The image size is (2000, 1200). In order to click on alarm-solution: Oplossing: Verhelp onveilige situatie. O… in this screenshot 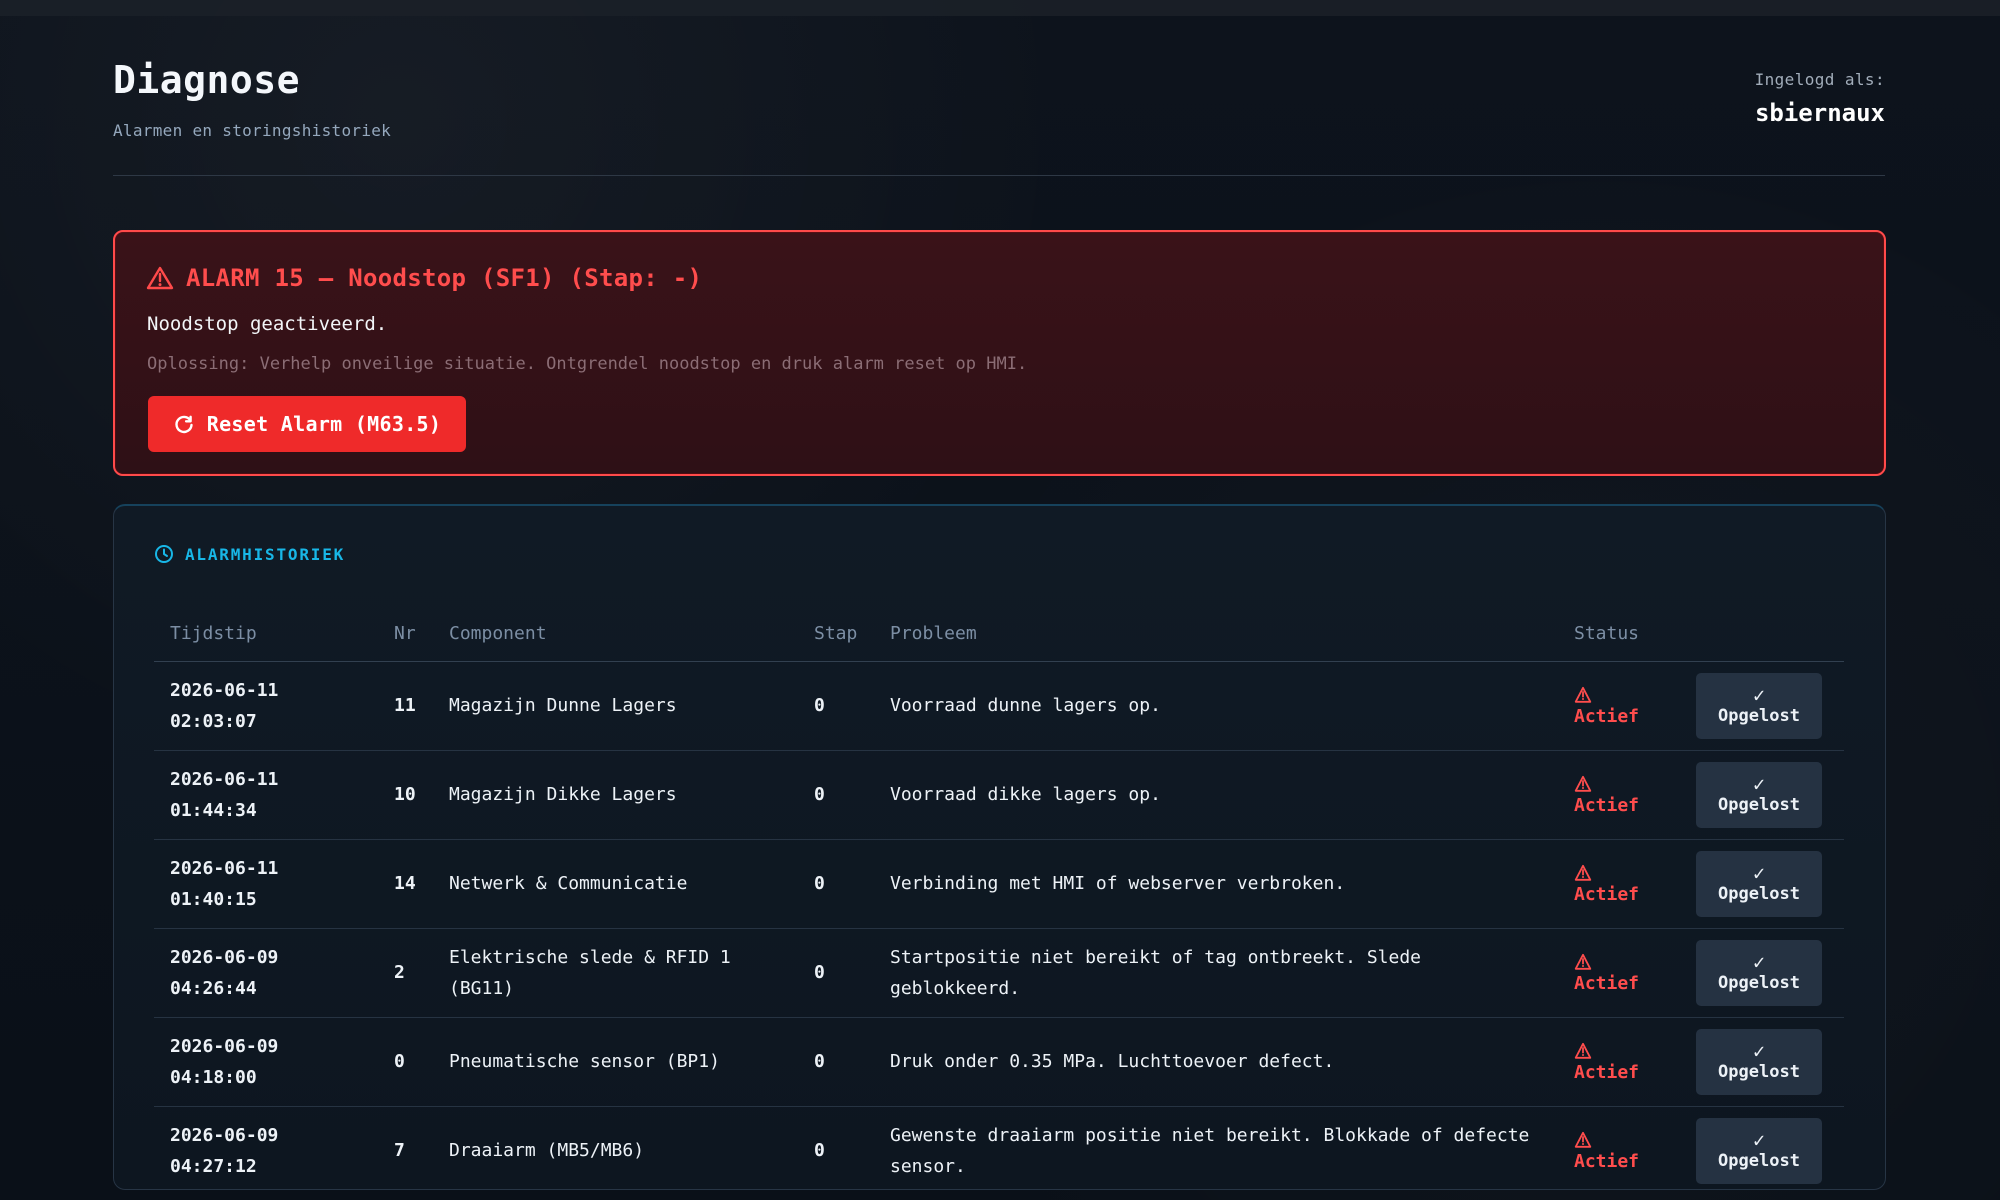, I will do `click(587, 364)`.